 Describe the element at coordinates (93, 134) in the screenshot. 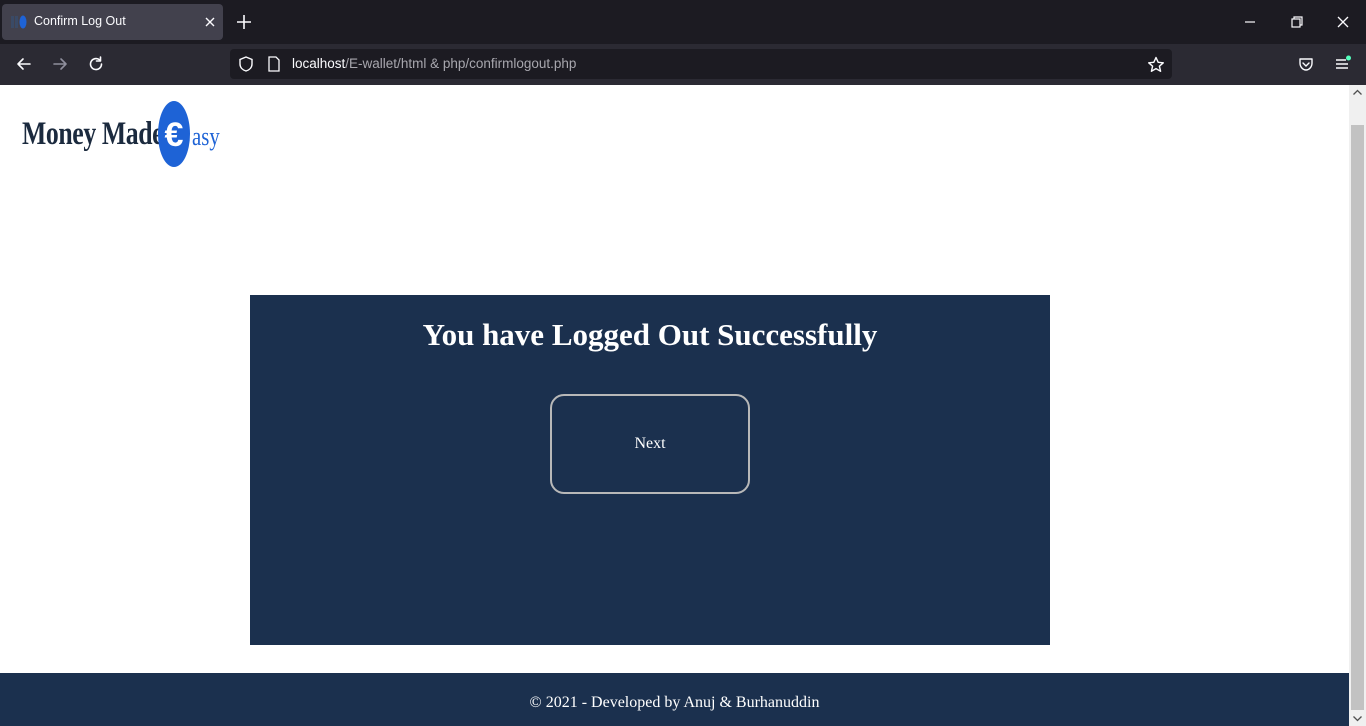

I see `logo-text-money-made: Money Made` at that location.